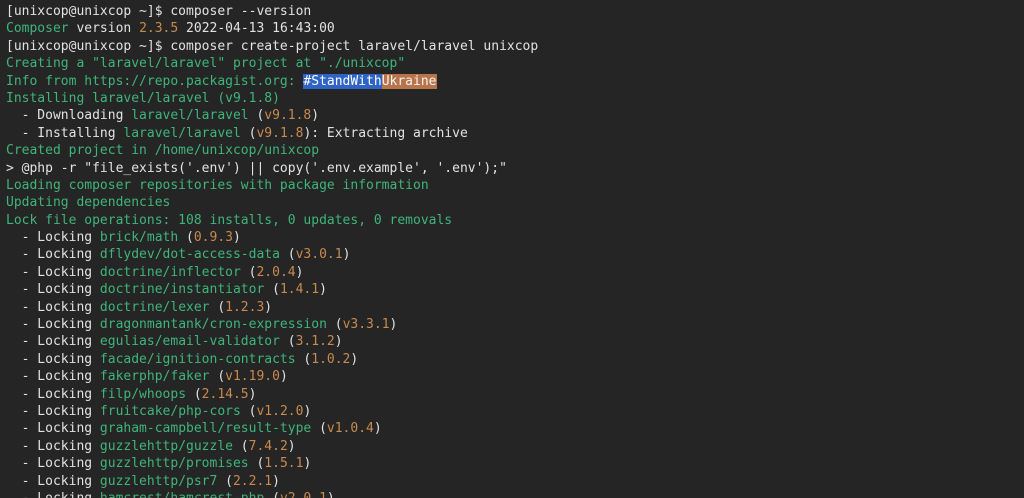 The width and height of the screenshot is (1024, 498). Describe the element at coordinates (104, 29) in the screenshot. I see `text-segment: version` at that location.